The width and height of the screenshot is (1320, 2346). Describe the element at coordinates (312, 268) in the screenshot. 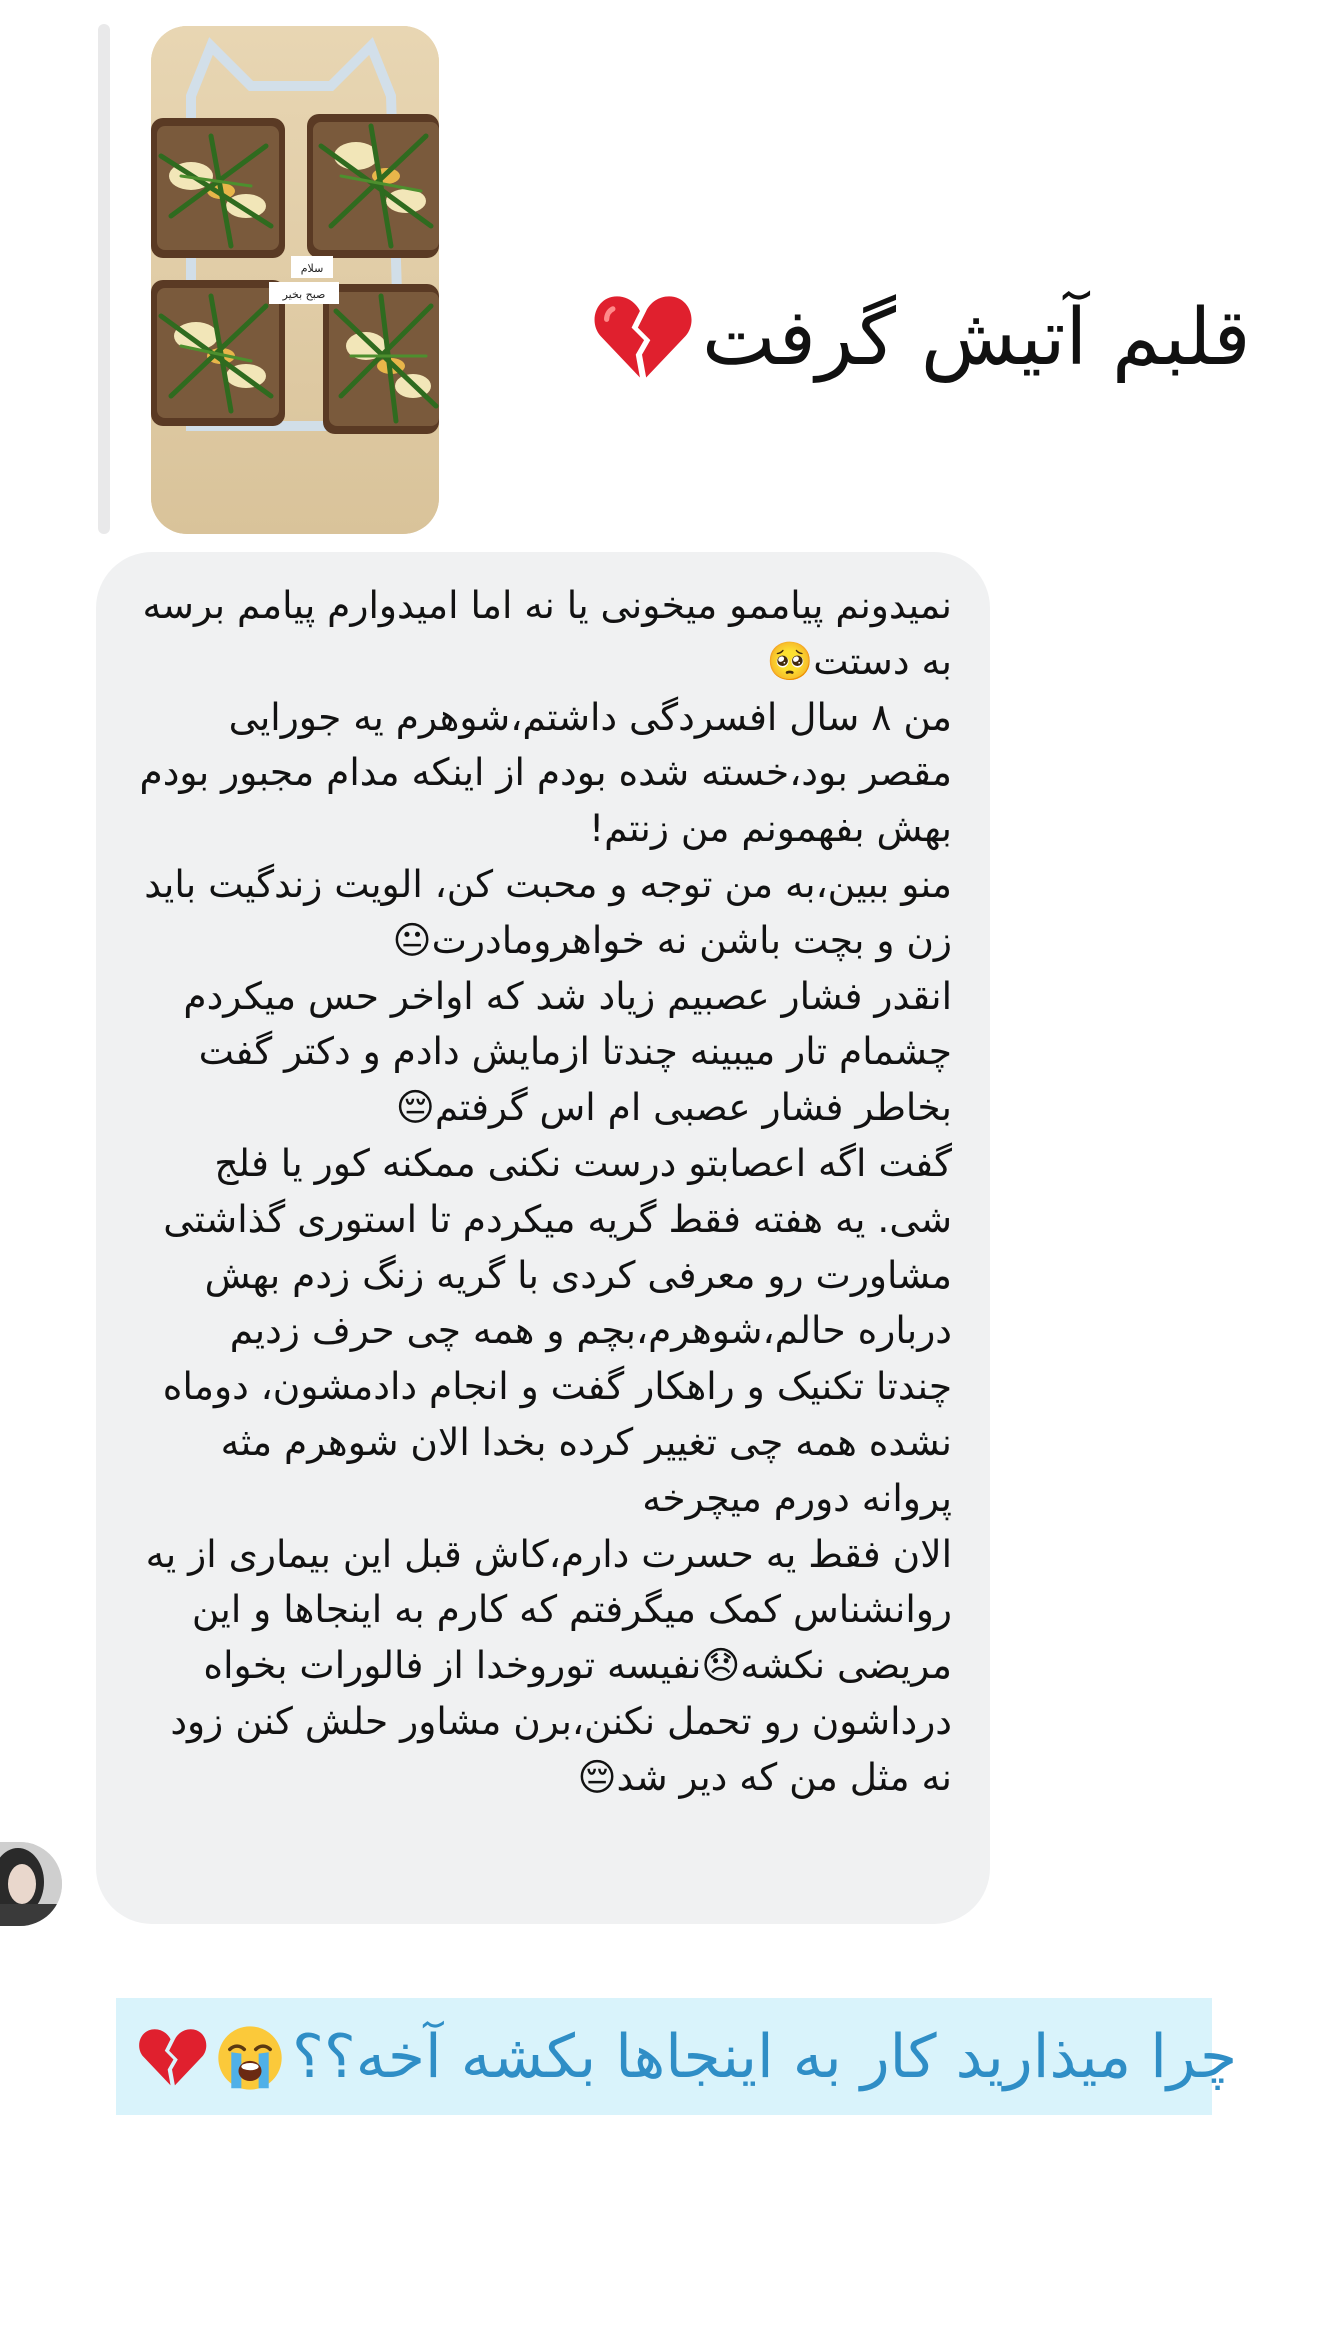

I see `thumb-caption-1: سلام` at that location.